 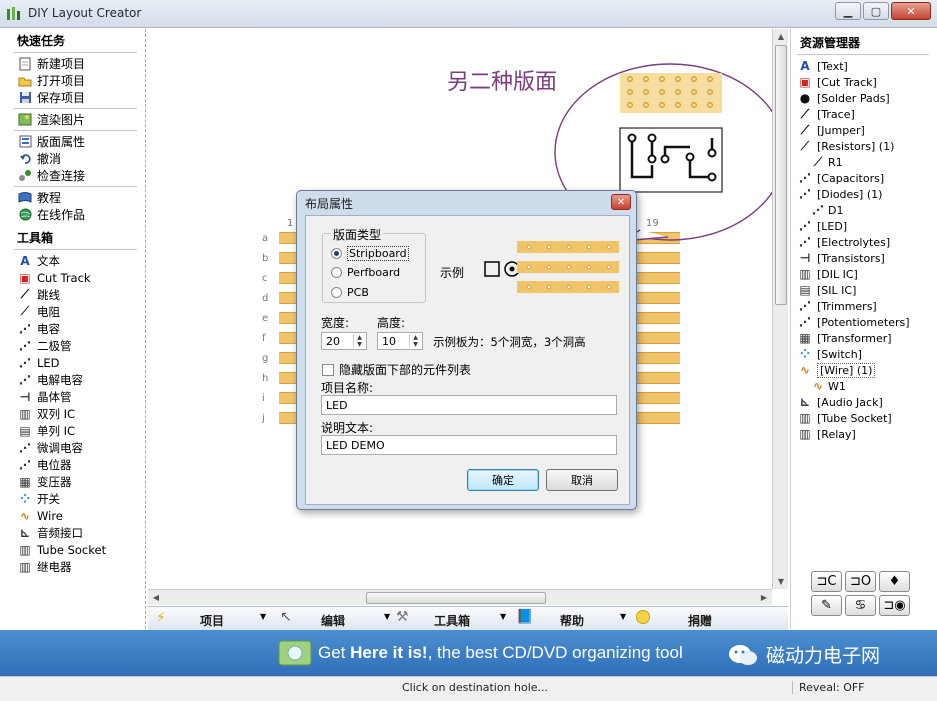 What do you see at coordinates (864, 386) in the screenshot?
I see `resource-child-item: ∿ W1` at bounding box center [864, 386].